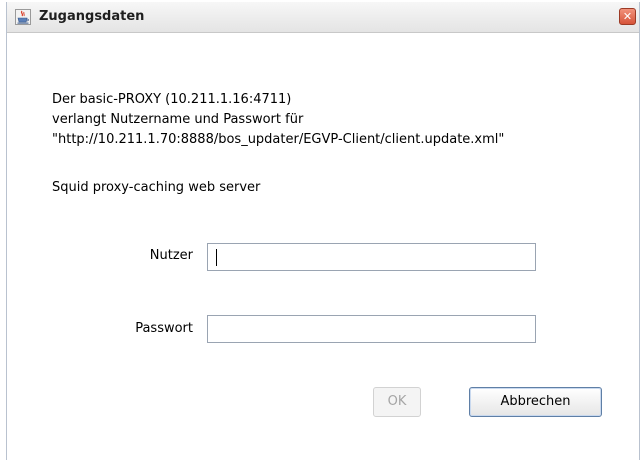 The width and height of the screenshot is (640, 460). I want to click on proxy-realm-text: Squid proxy-caching web server, so click(156, 187).